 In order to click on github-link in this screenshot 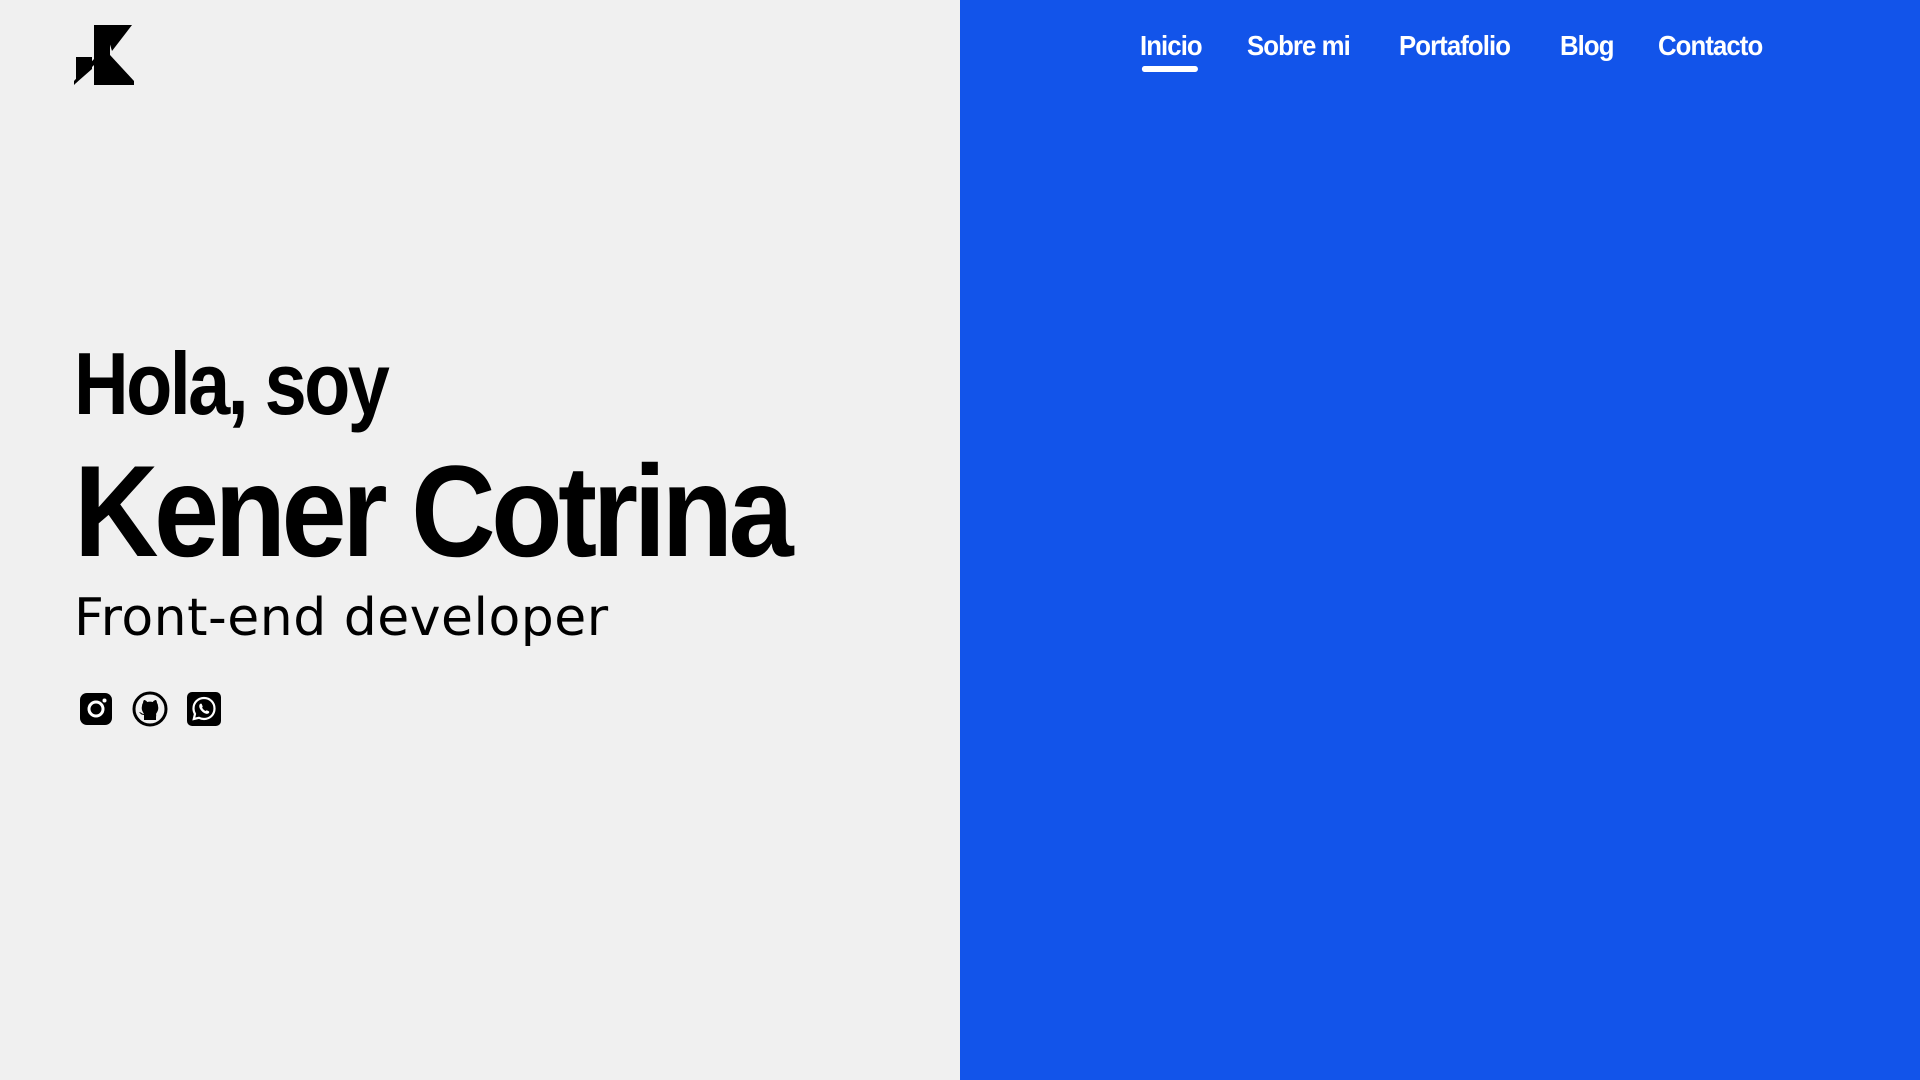, I will do `click(150, 709)`.